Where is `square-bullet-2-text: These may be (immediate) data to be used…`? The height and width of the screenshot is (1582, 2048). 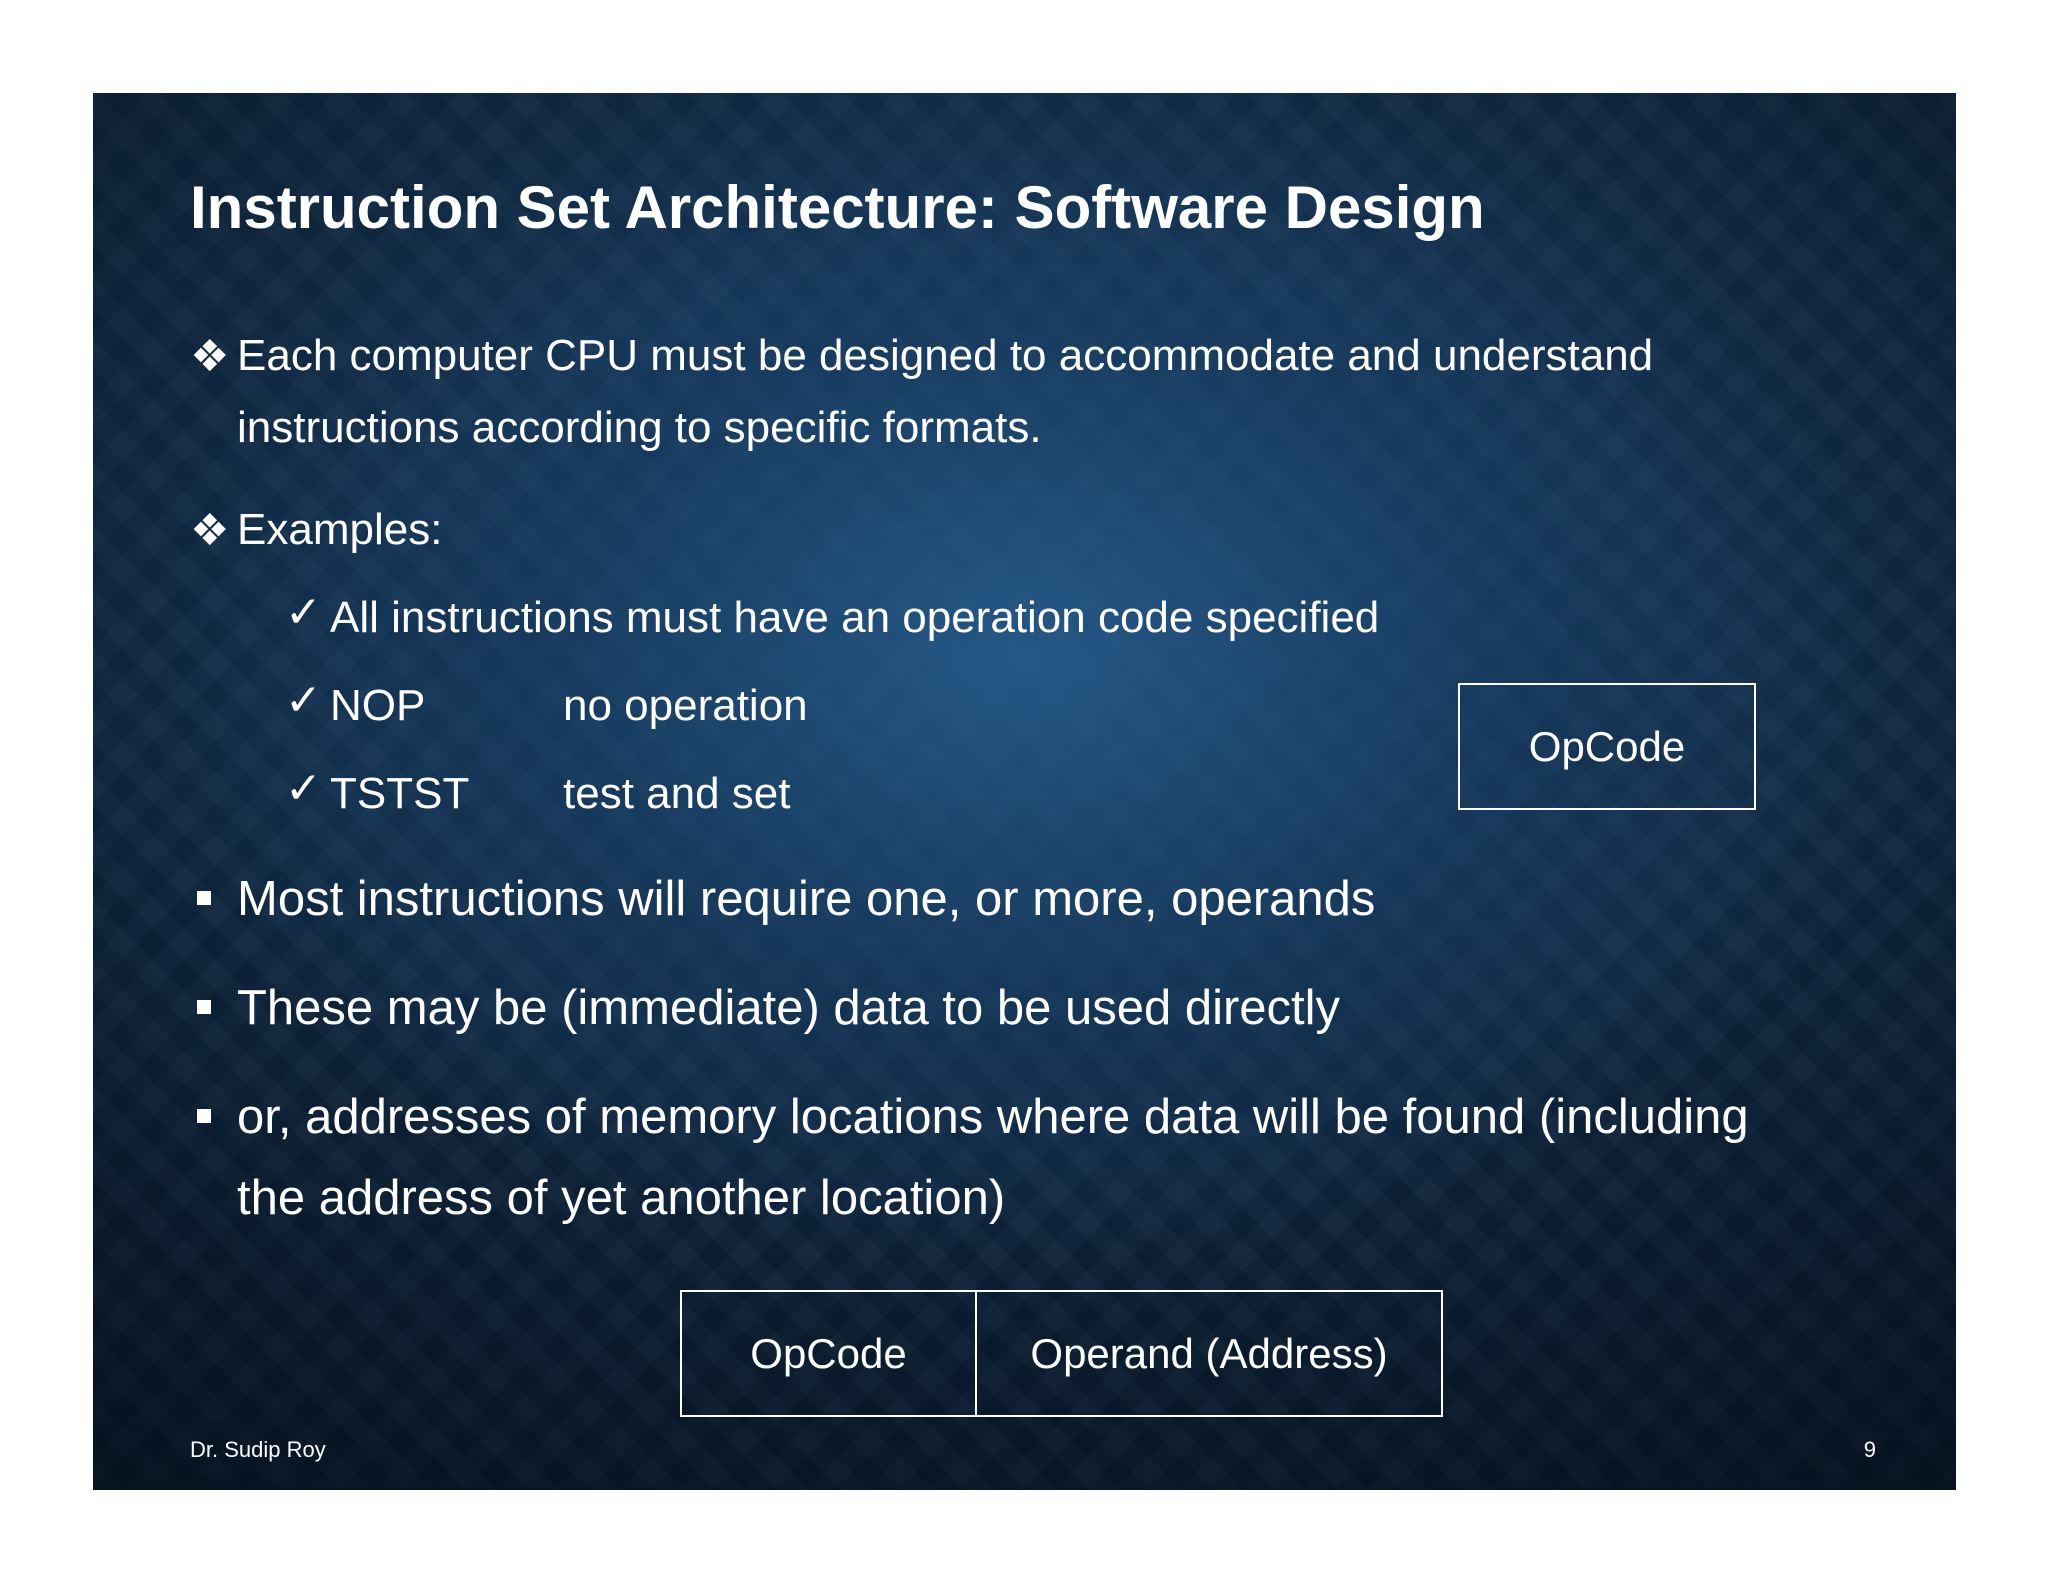
square-bullet-2-text: These may be (immediate) data to be used… is located at coordinates (789, 1008).